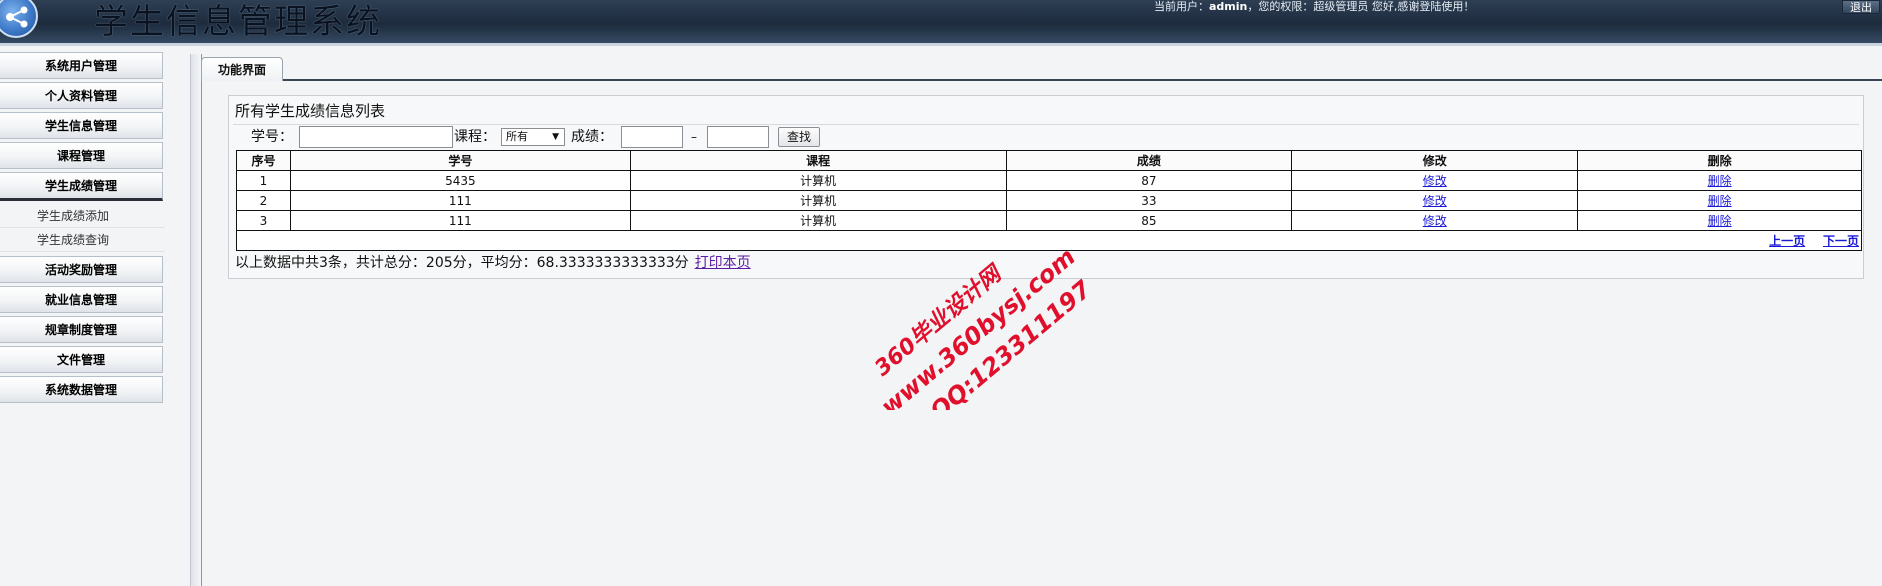 The height and width of the screenshot is (586, 1882). What do you see at coordinates (460, 180) in the screenshot?
I see `cell-student-id: 5435` at bounding box center [460, 180].